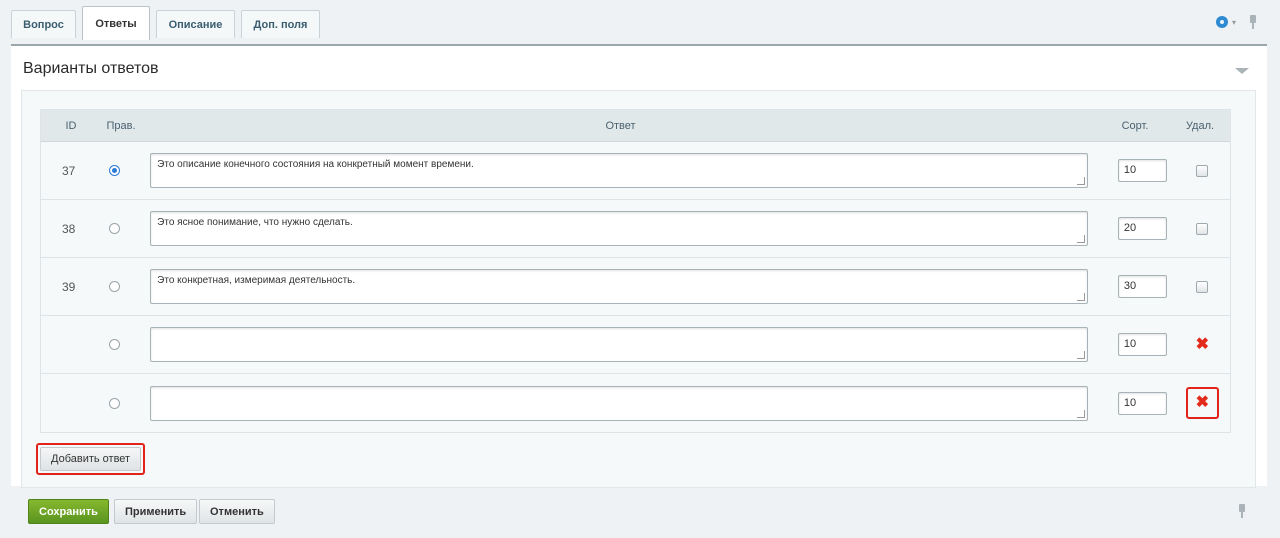  I want to click on answer-text: Это ясное понимание, что нужно сделать., so click(255, 222).